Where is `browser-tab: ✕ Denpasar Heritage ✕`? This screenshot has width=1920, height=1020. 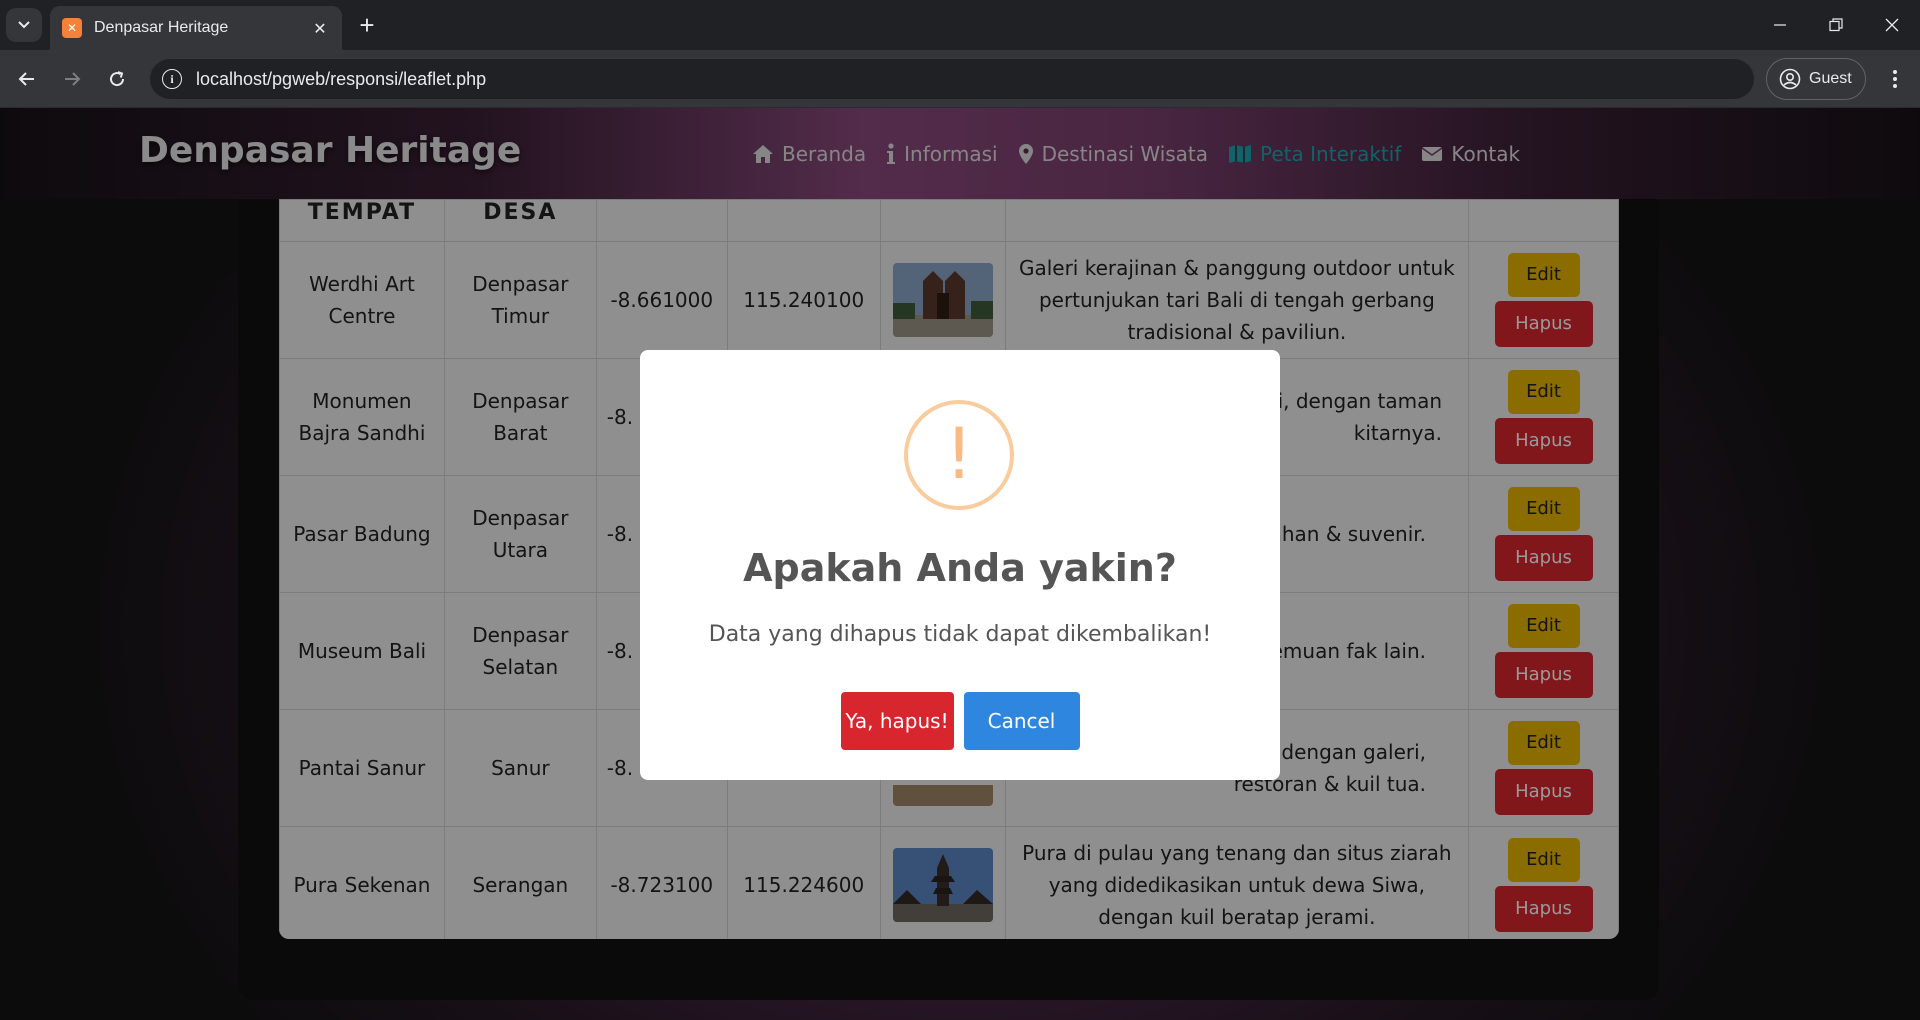
browser-tab: ✕ Denpasar Heritage ✕ is located at coordinates (196, 28).